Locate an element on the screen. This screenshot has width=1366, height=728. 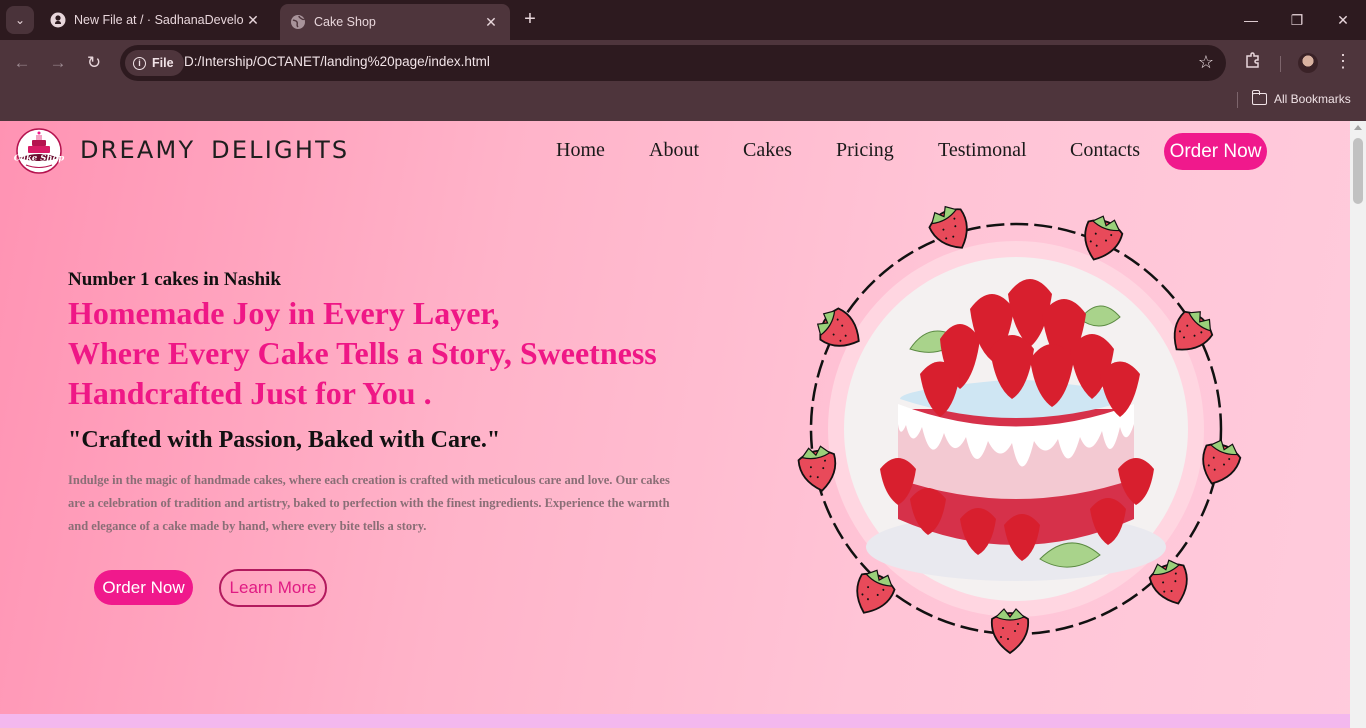
headline-line: Handcrafted Just for You . is located at coordinates (250, 393).